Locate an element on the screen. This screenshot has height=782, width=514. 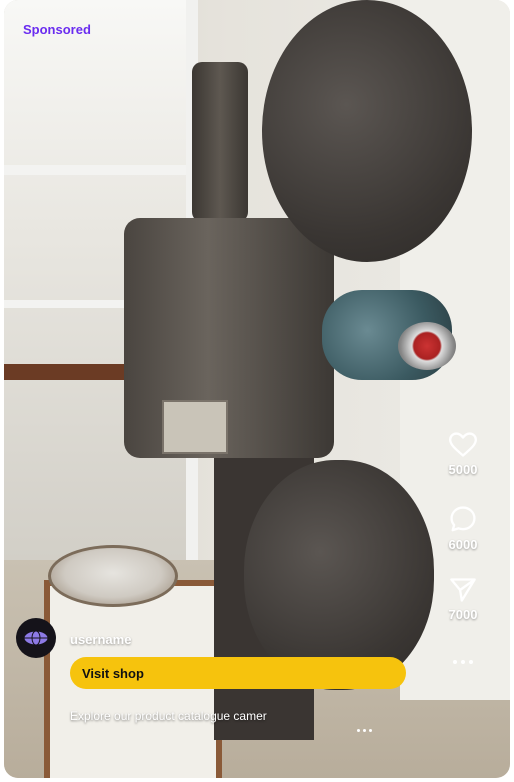
sponsored-label: Sponsored is located at coordinates (57, 29).